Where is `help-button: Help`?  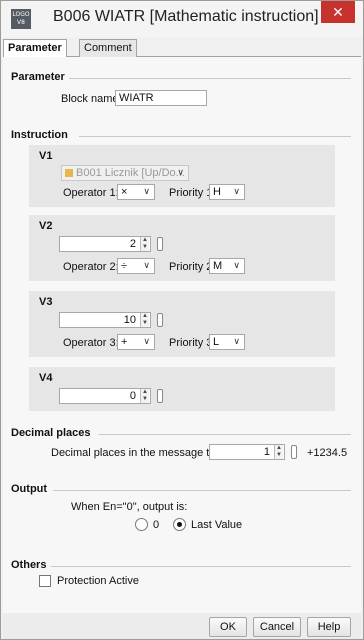
help-button: Help is located at coordinates (329, 627).